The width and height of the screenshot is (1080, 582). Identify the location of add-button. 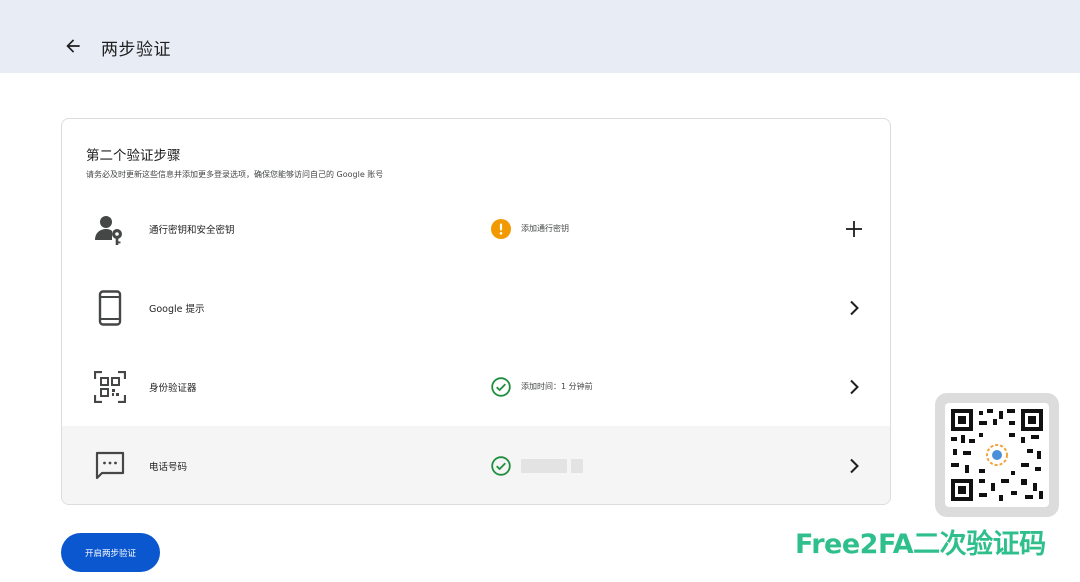
(854, 229).